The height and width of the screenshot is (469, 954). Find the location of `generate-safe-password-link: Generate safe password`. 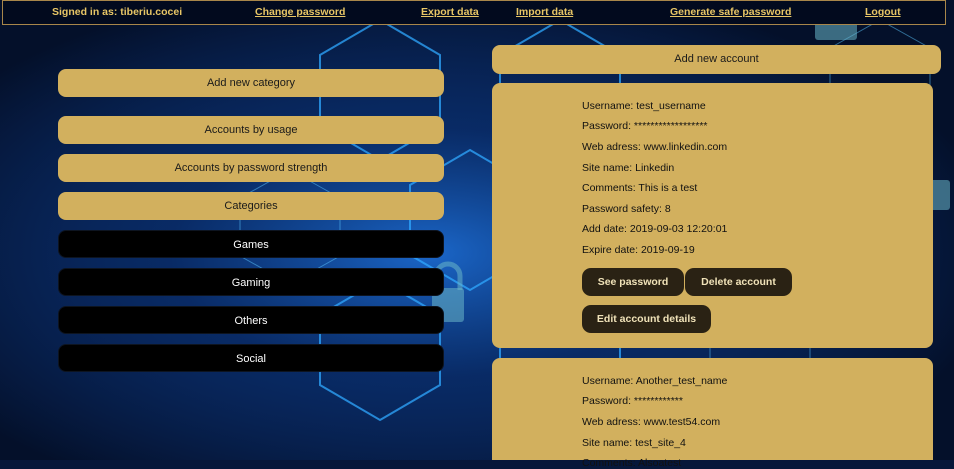

generate-safe-password-link: Generate safe password is located at coordinates (730, 12).